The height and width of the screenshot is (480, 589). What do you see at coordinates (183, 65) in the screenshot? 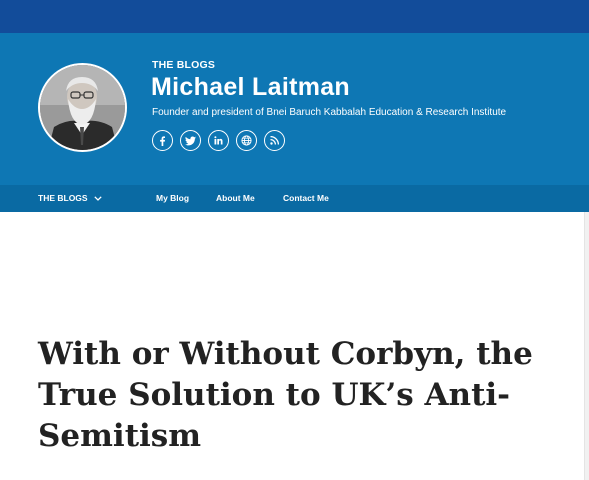
I see `blog-kicker: THE BLOGS` at bounding box center [183, 65].